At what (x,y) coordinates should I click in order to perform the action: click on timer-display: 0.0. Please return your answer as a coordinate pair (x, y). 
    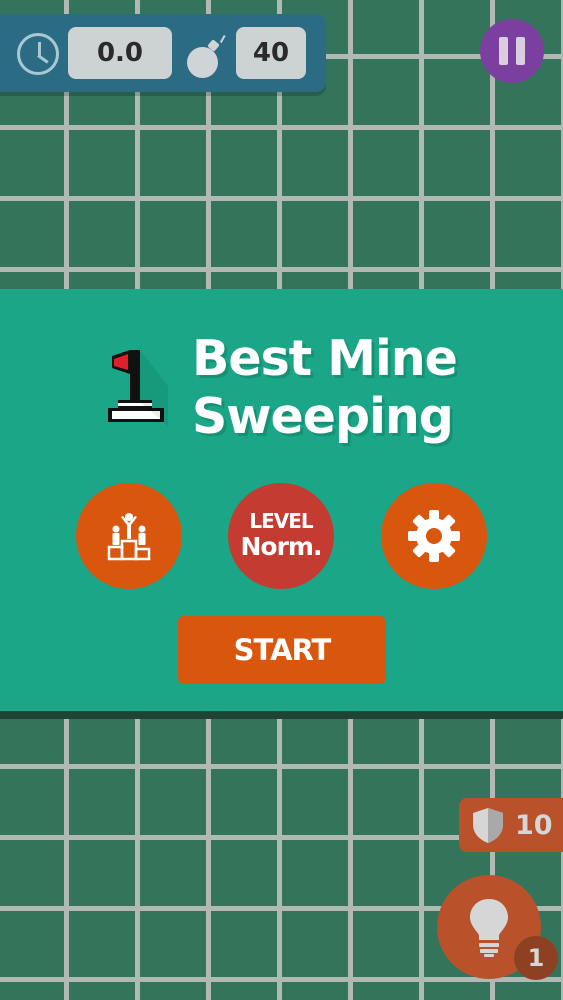
    Looking at the image, I should click on (120, 53).